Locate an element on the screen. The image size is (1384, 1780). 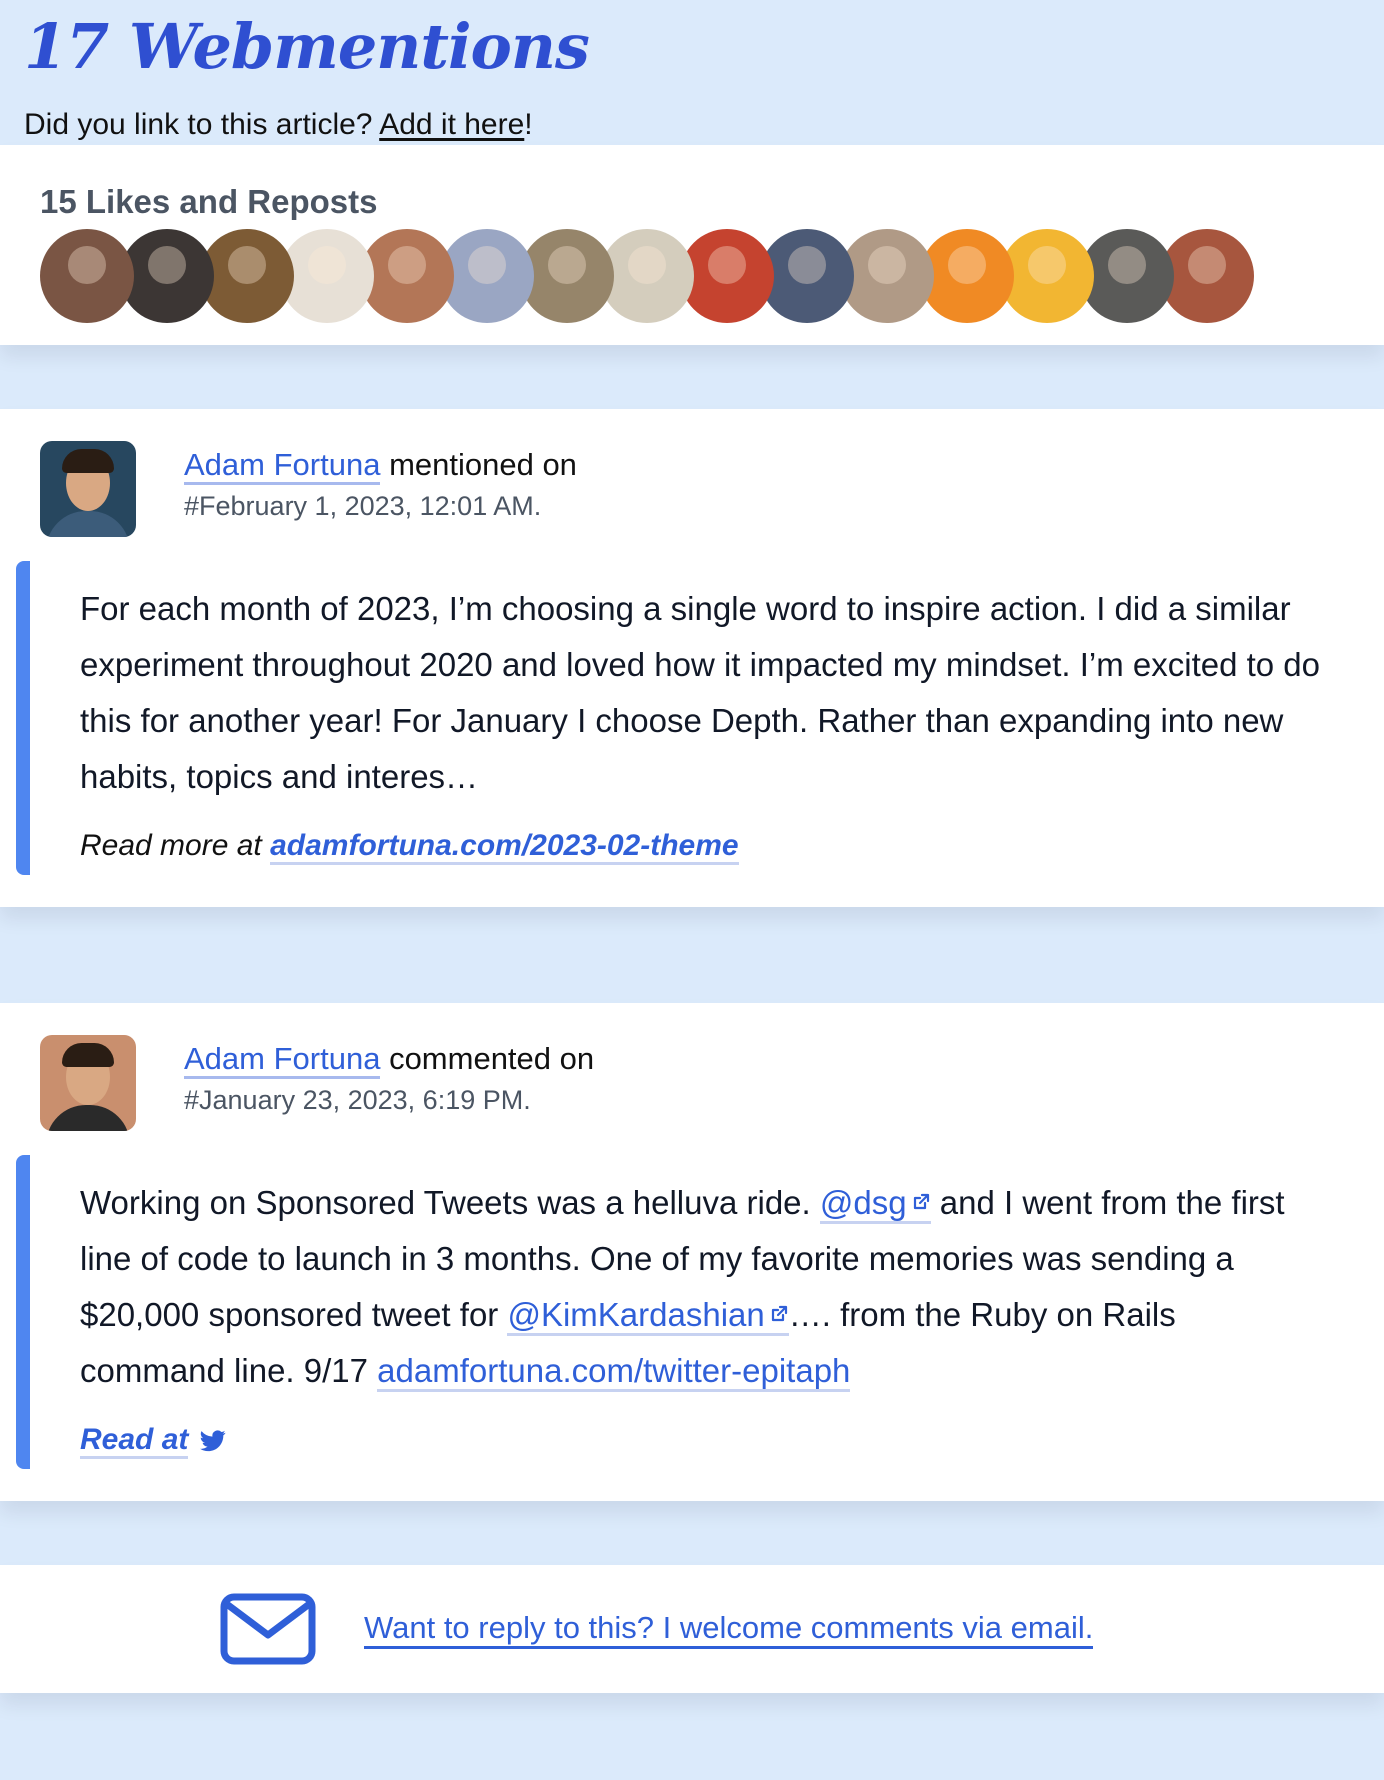
likes-avatar-list is located at coordinates (692, 276).